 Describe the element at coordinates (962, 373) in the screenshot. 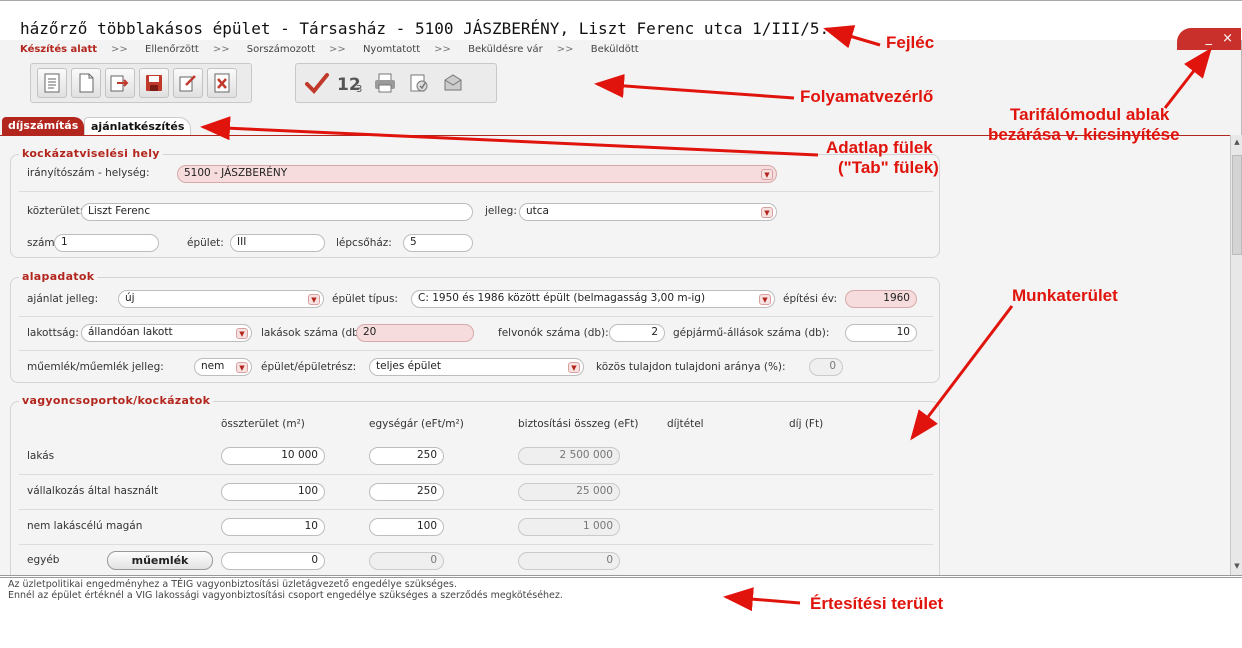

I see `arrow-work-area` at that location.